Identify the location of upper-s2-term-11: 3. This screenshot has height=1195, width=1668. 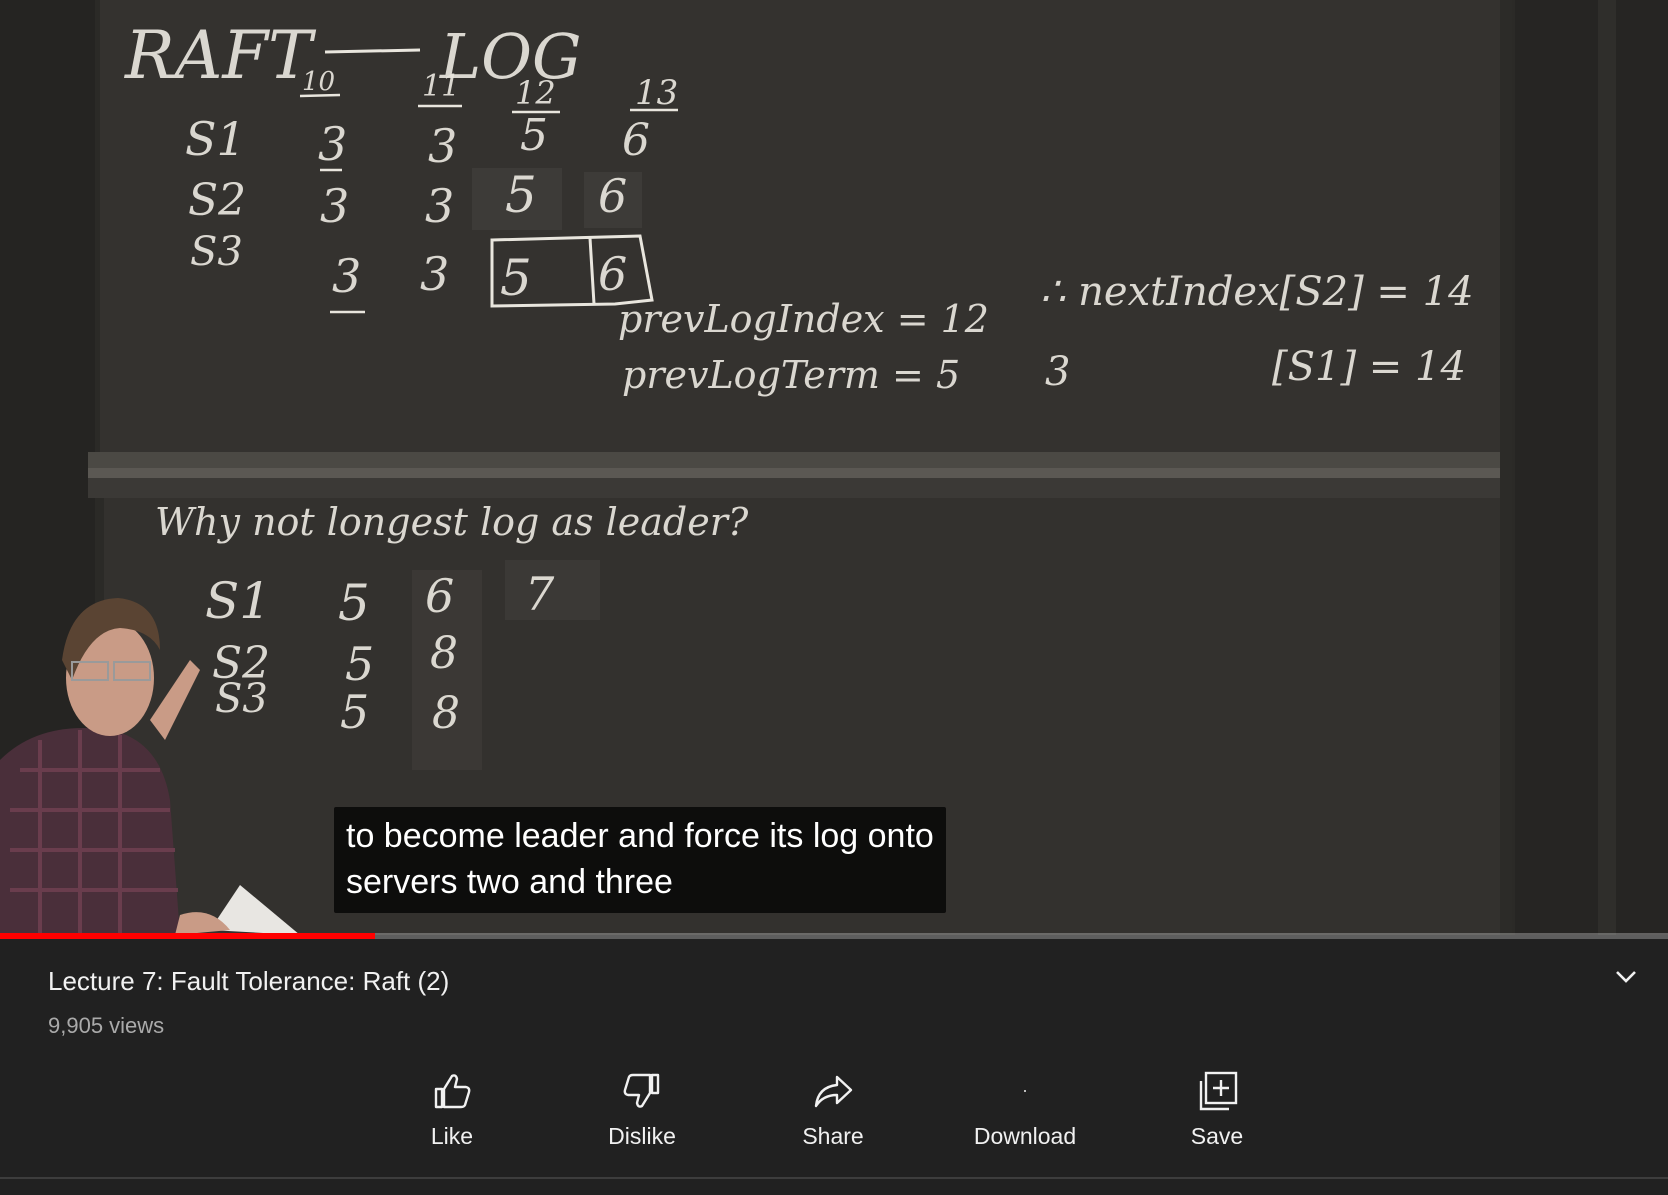
(439, 206).